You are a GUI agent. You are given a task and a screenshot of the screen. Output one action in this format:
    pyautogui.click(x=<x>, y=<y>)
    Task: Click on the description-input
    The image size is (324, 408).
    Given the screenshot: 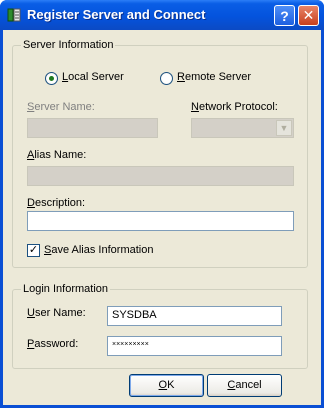 What is the action you would take?
    pyautogui.click(x=160, y=221)
    